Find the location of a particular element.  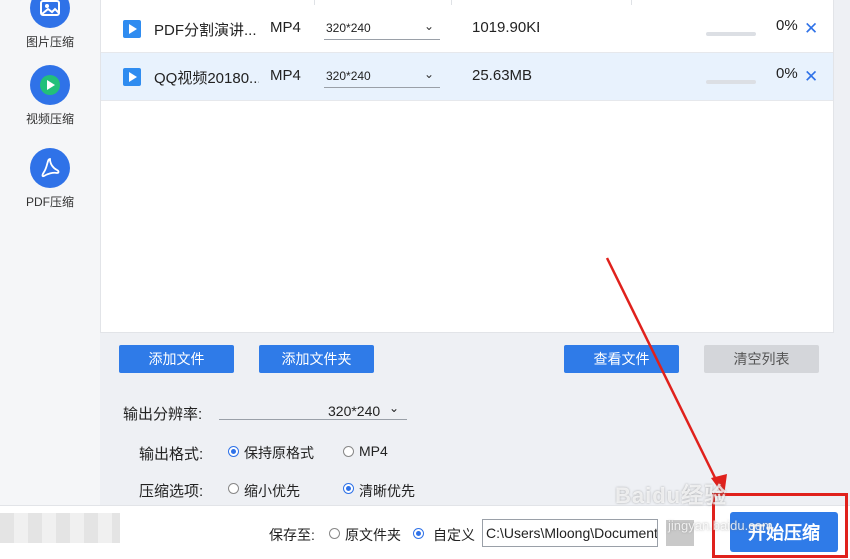

sidebar-item-video-compress: 视频压缩 is located at coordinates (50, 96).